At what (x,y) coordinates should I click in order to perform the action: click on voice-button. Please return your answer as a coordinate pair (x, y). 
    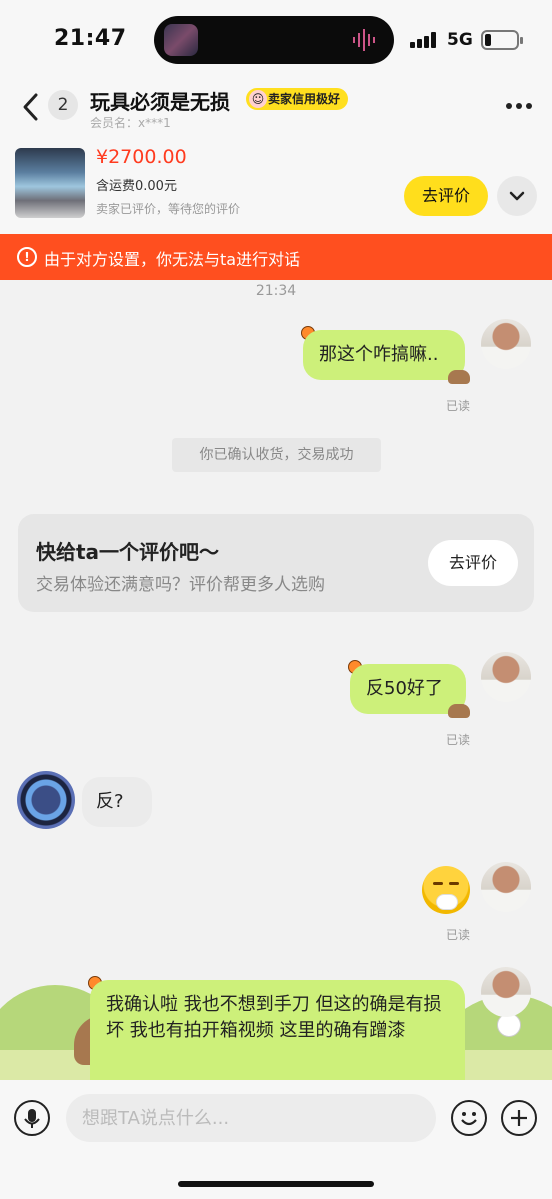
    Looking at the image, I should click on (32, 1118).